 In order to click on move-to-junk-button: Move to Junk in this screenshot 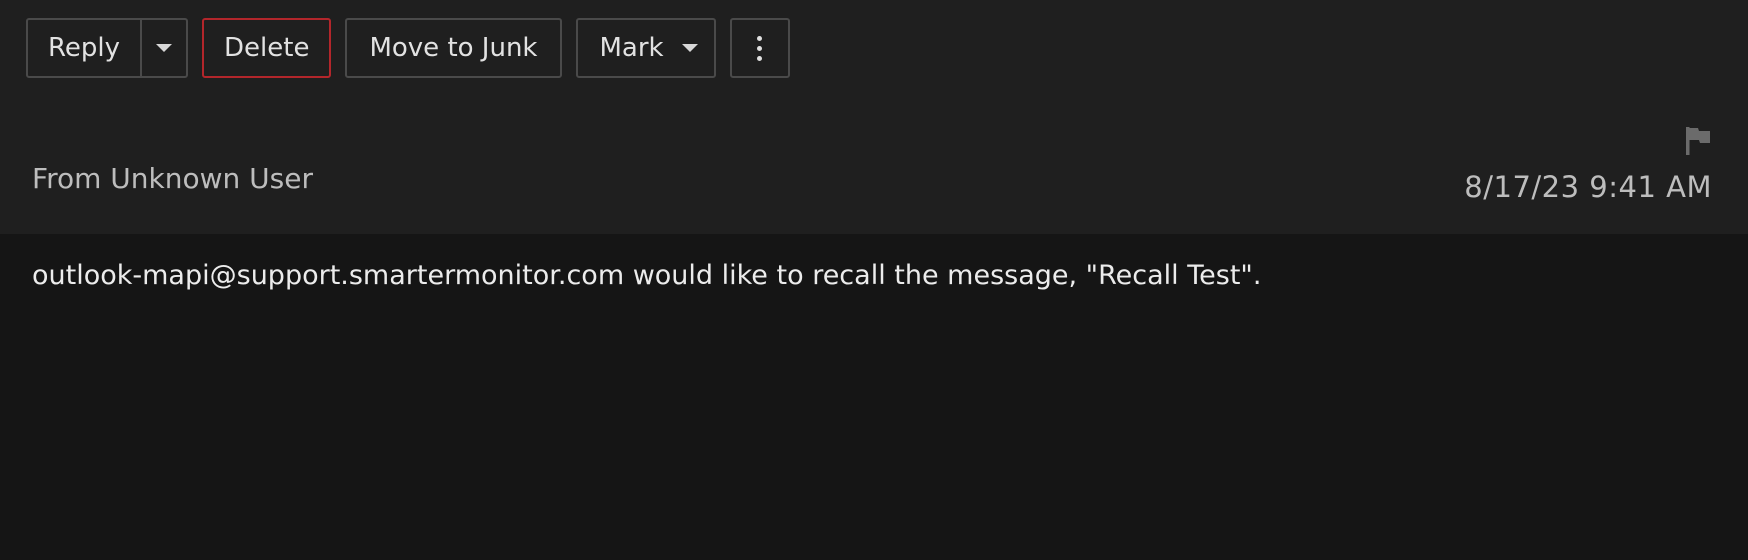, I will do `click(453, 48)`.